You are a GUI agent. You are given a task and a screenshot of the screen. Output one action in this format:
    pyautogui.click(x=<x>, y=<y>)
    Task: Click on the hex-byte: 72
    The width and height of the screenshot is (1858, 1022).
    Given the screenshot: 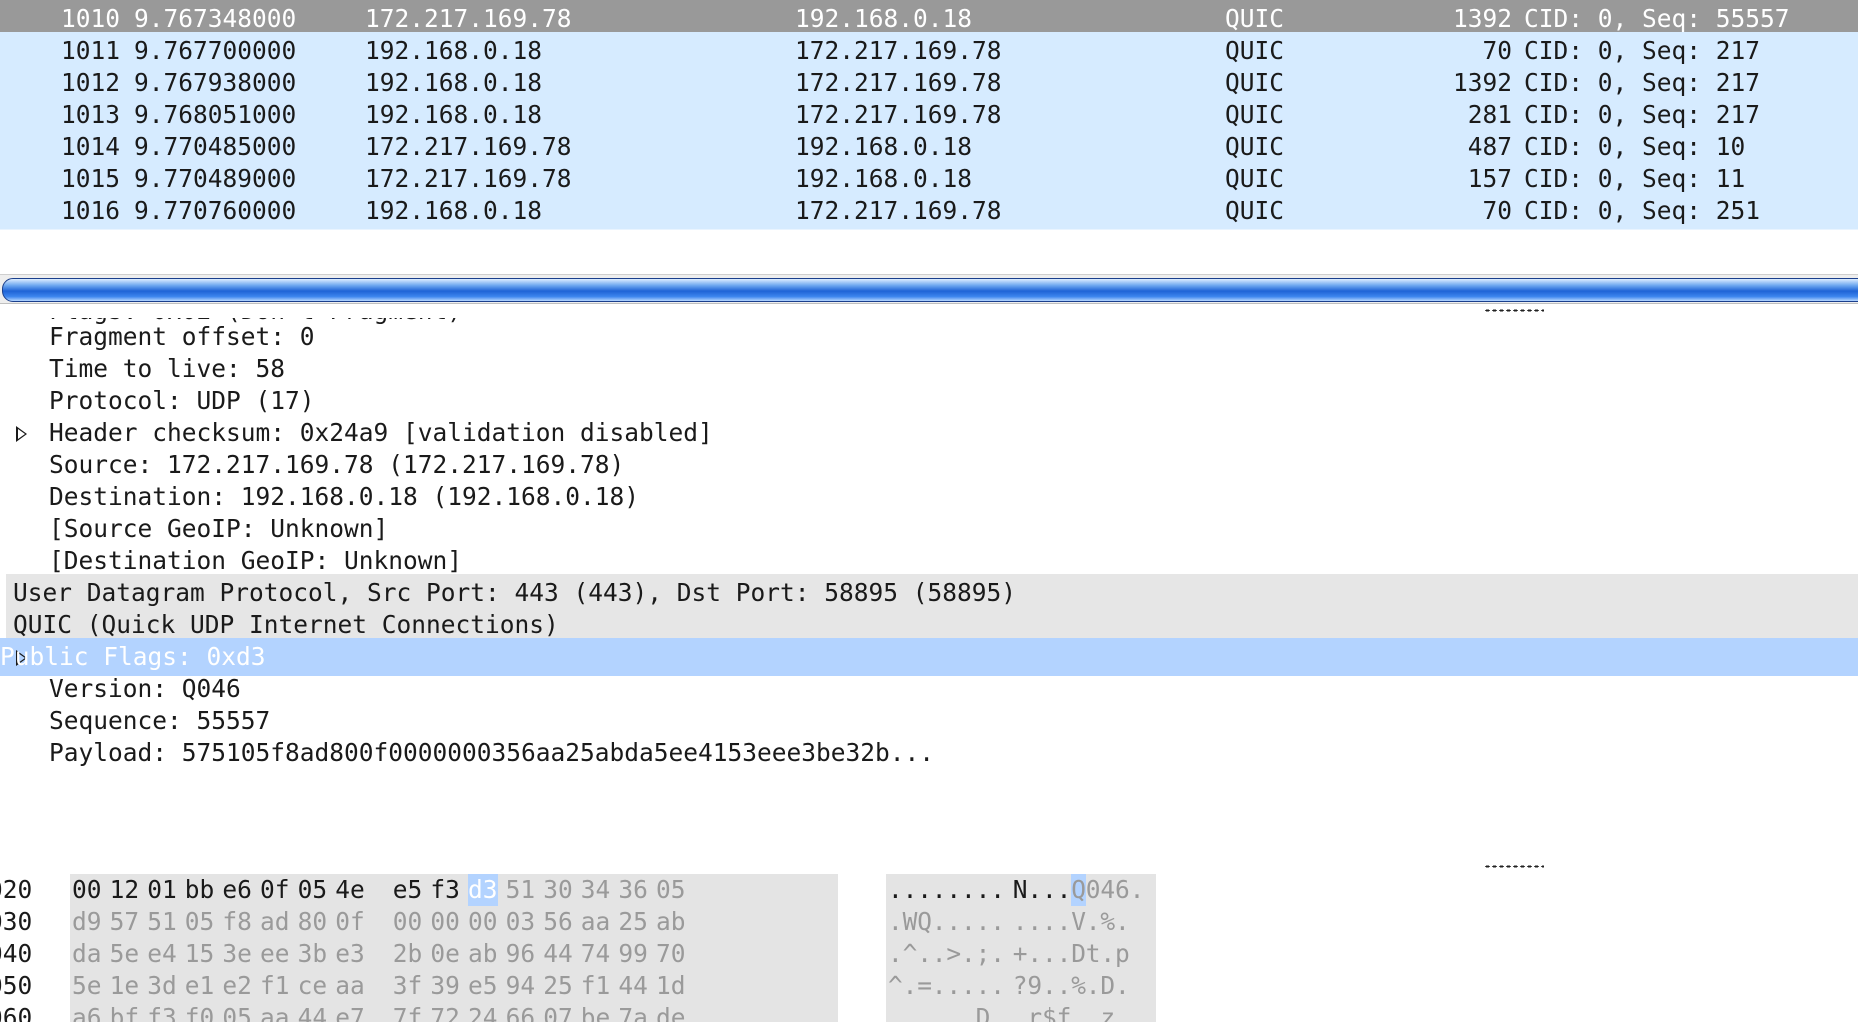 What is the action you would take?
    pyautogui.click(x=448, y=1012)
    